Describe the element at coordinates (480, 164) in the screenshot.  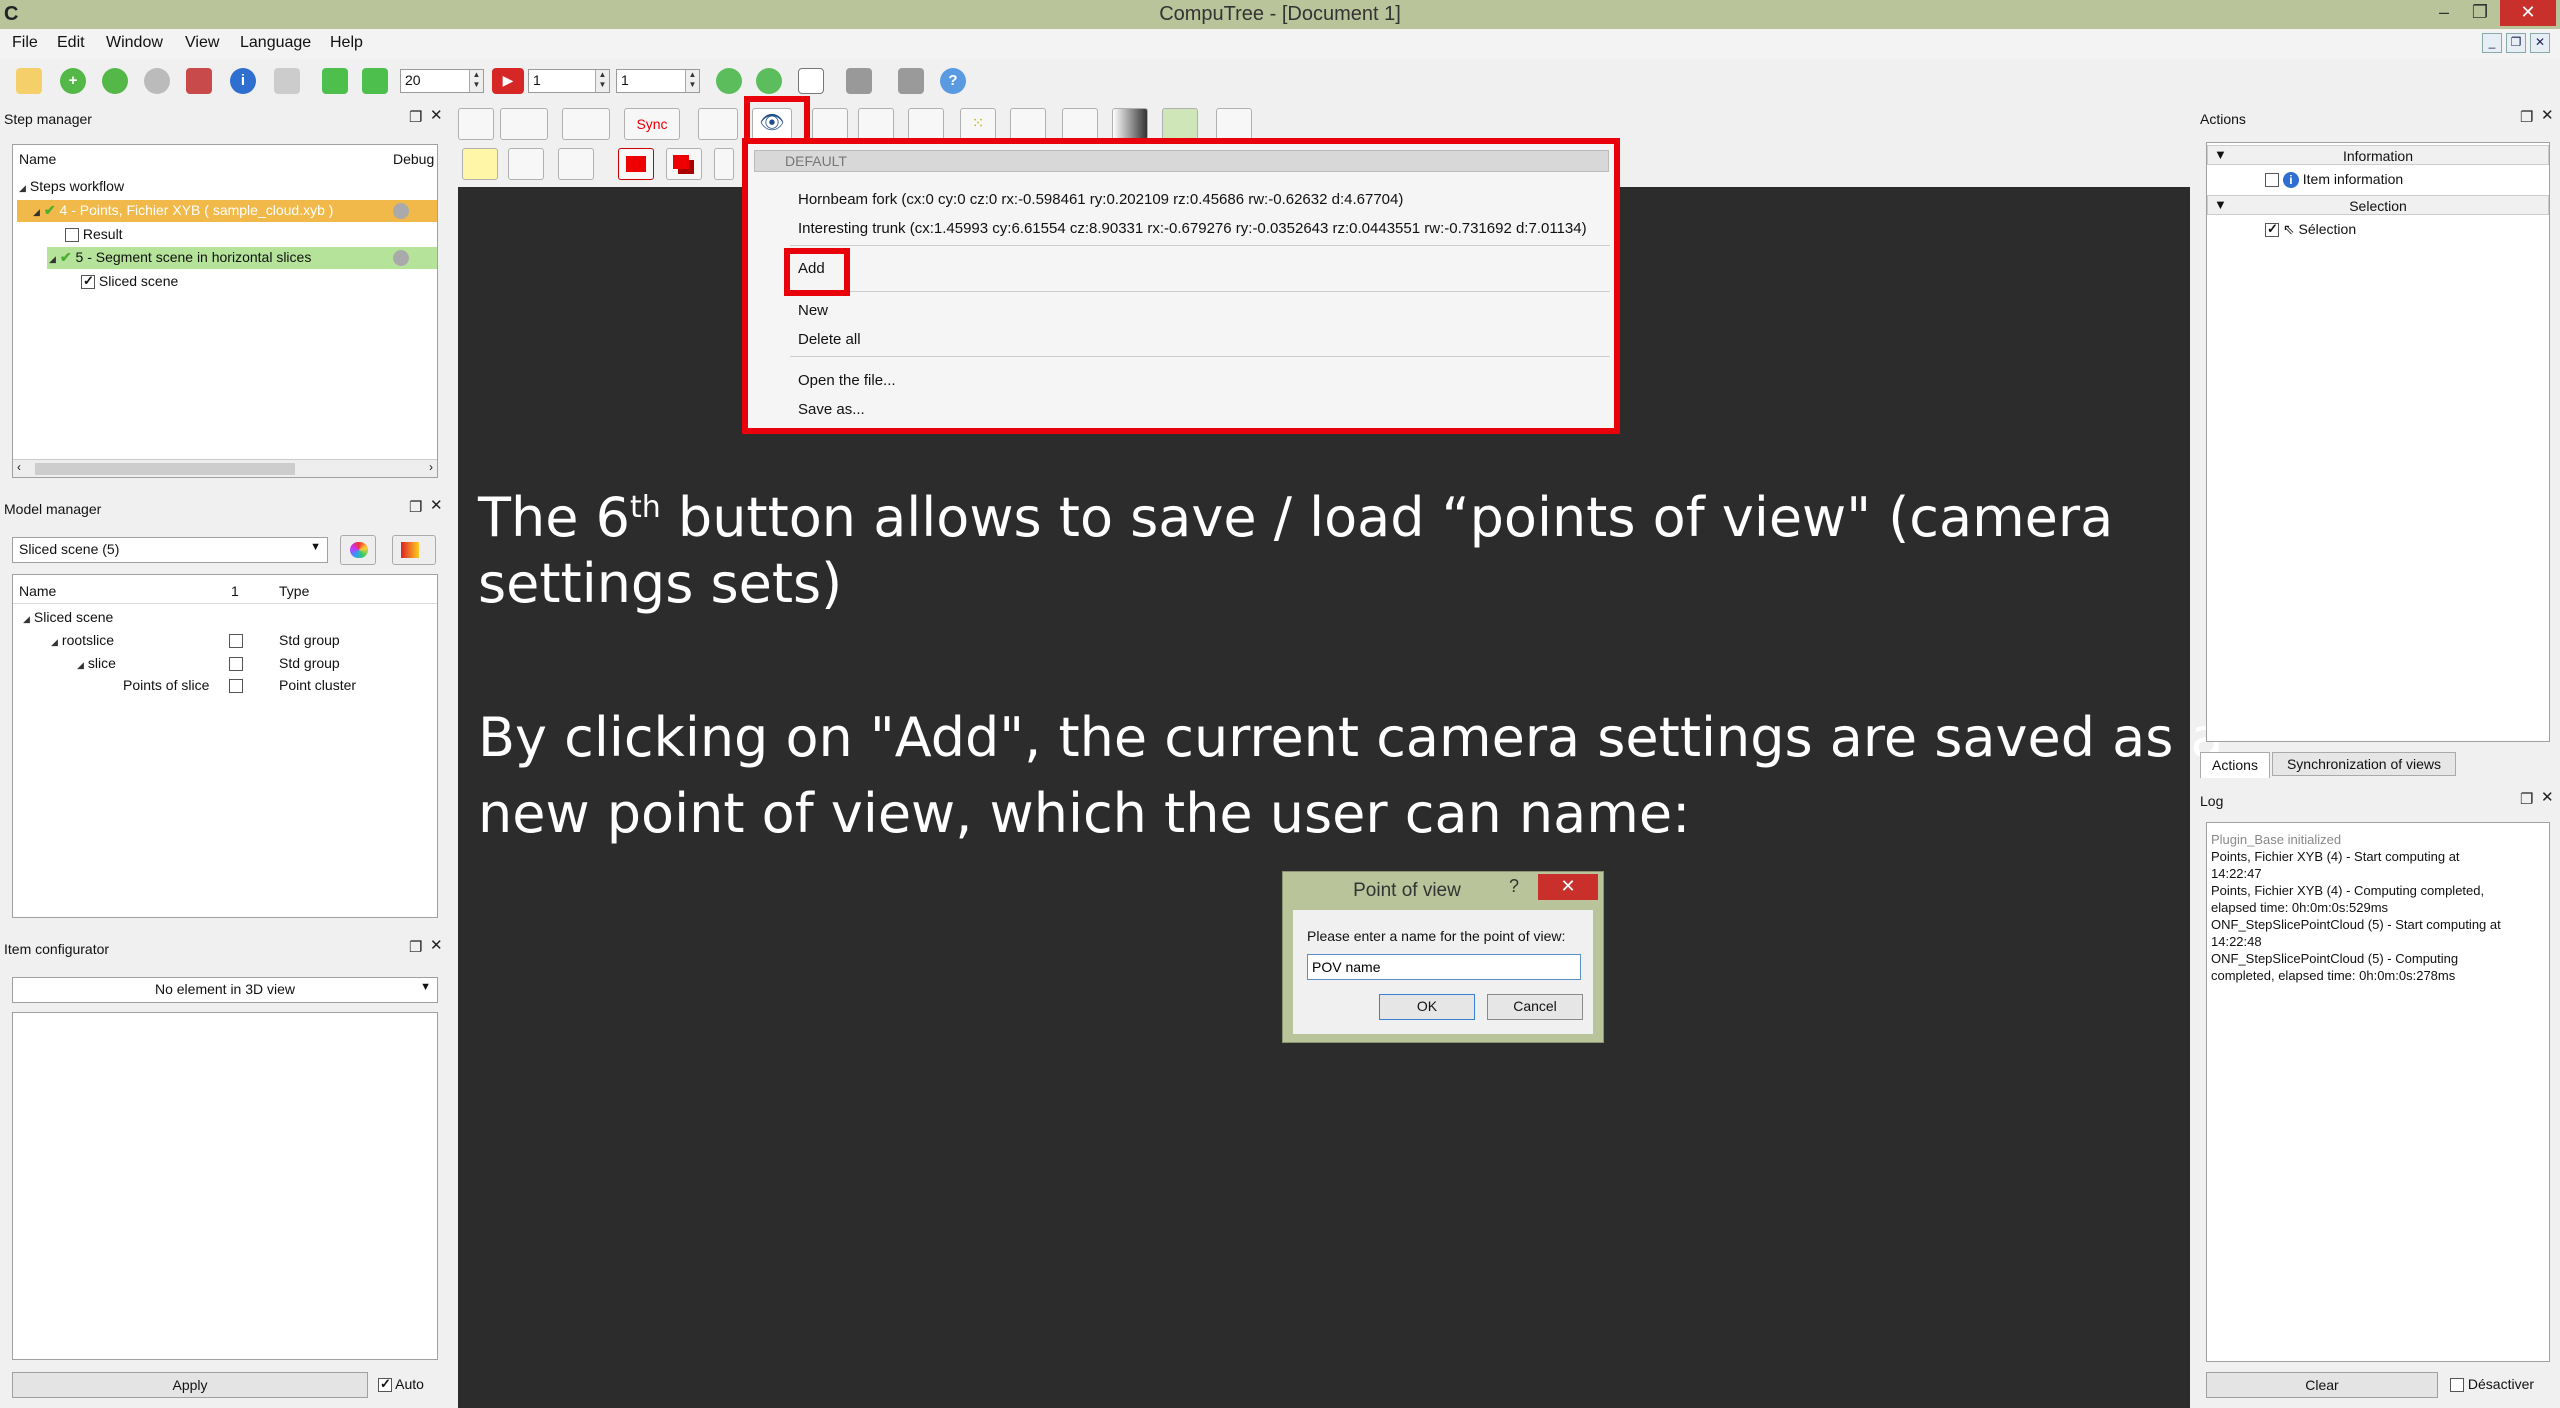
I see `select-pointer-icon` at that location.